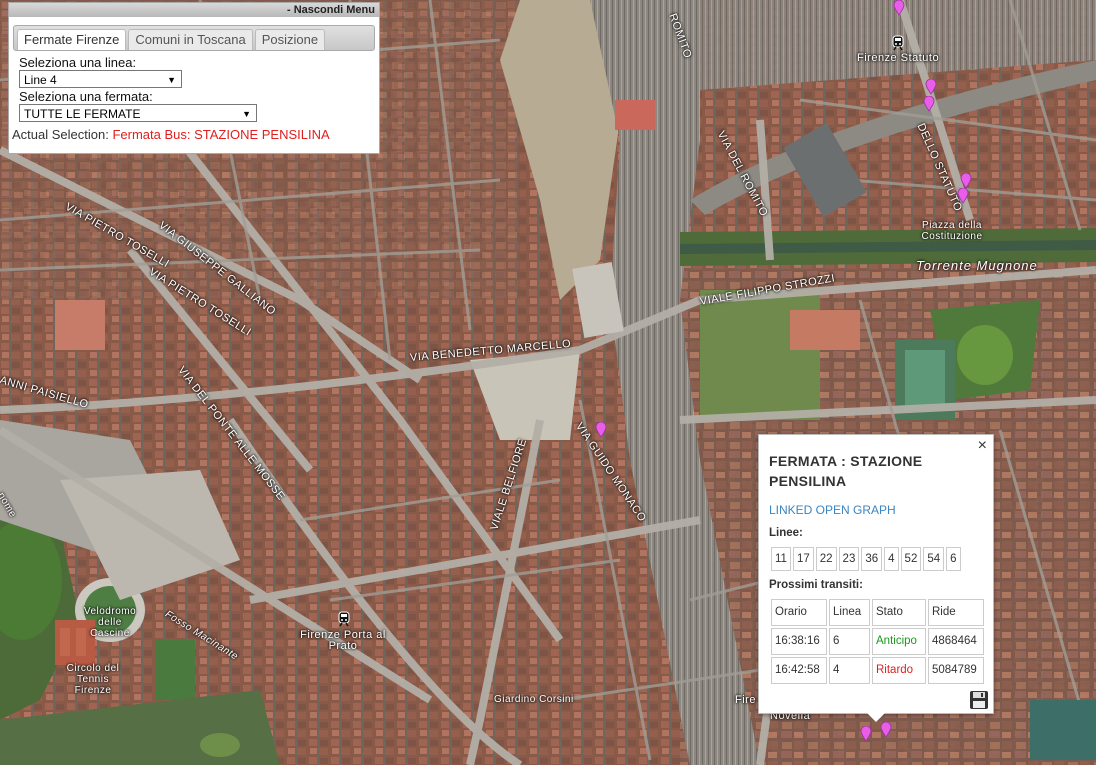 This screenshot has width=1096, height=765. Describe the element at coordinates (876, 717) in the screenshot. I see `popup-pointer` at that location.